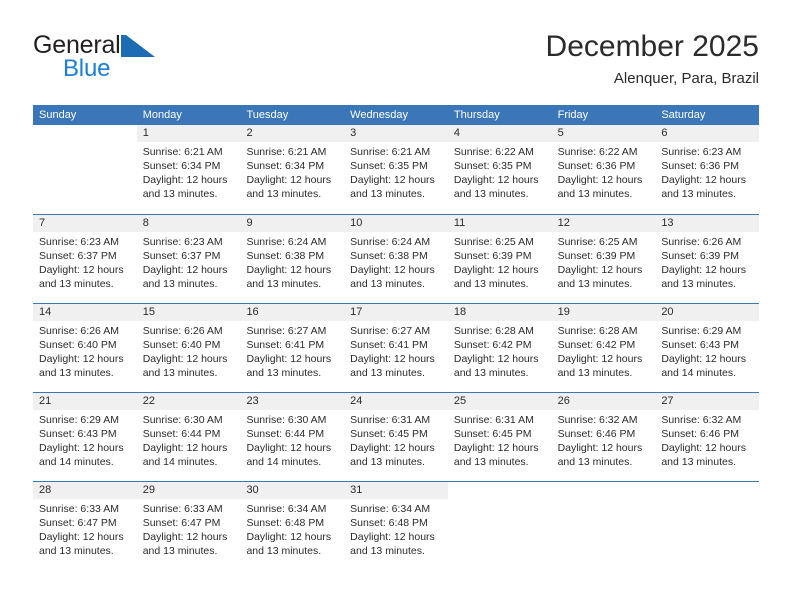 This screenshot has width=792, height=612. Describe the element at coordinates (188, 490) in the screenshot. I see `day-number: 29` at that location.